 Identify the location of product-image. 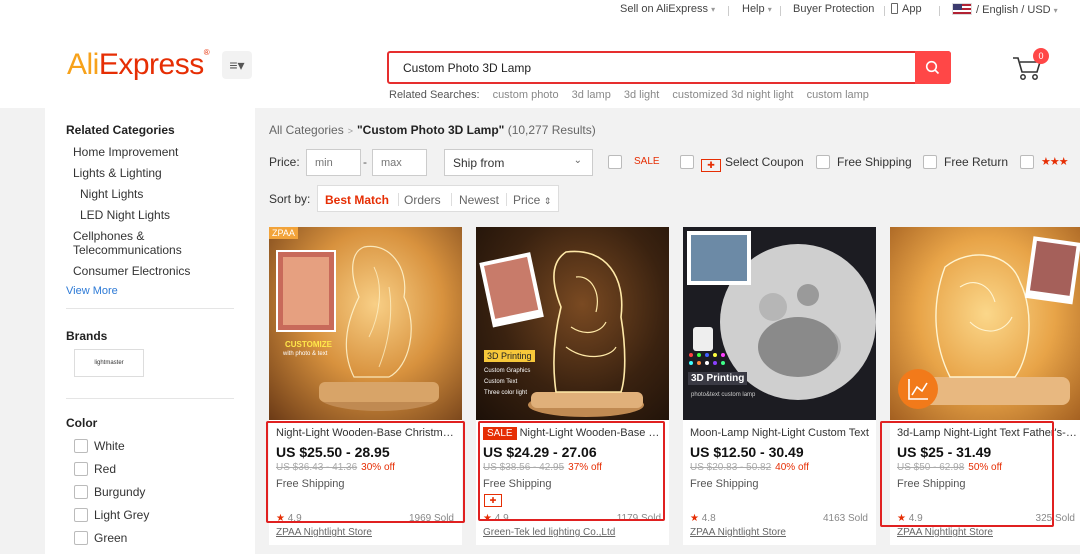
(985, 323).